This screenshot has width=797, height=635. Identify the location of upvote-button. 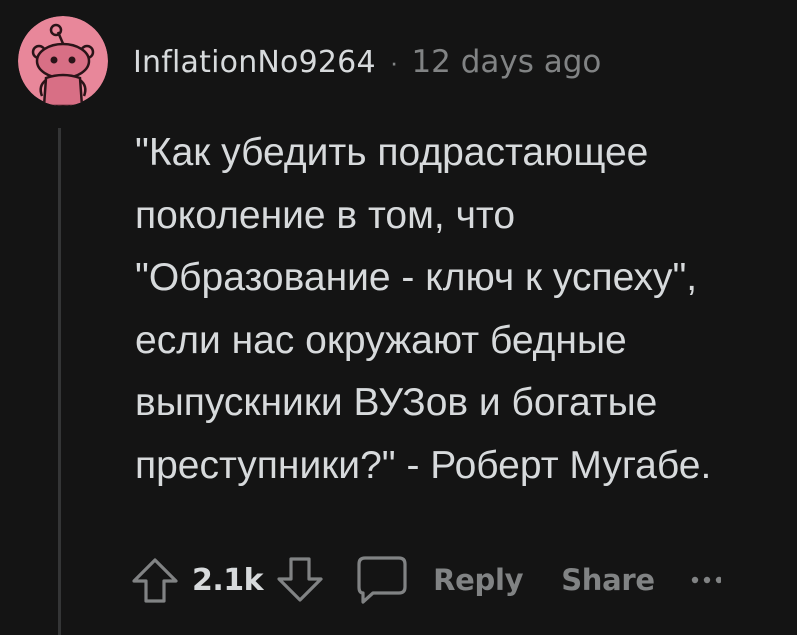
(155, 580).